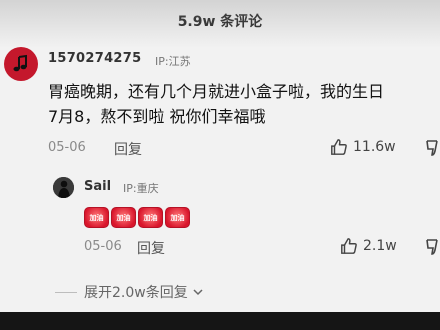  What do you see at coordinates (151, 248) in the screenshot?
I see `reply-reply-button: 回复` at bounding box center [151, 248].